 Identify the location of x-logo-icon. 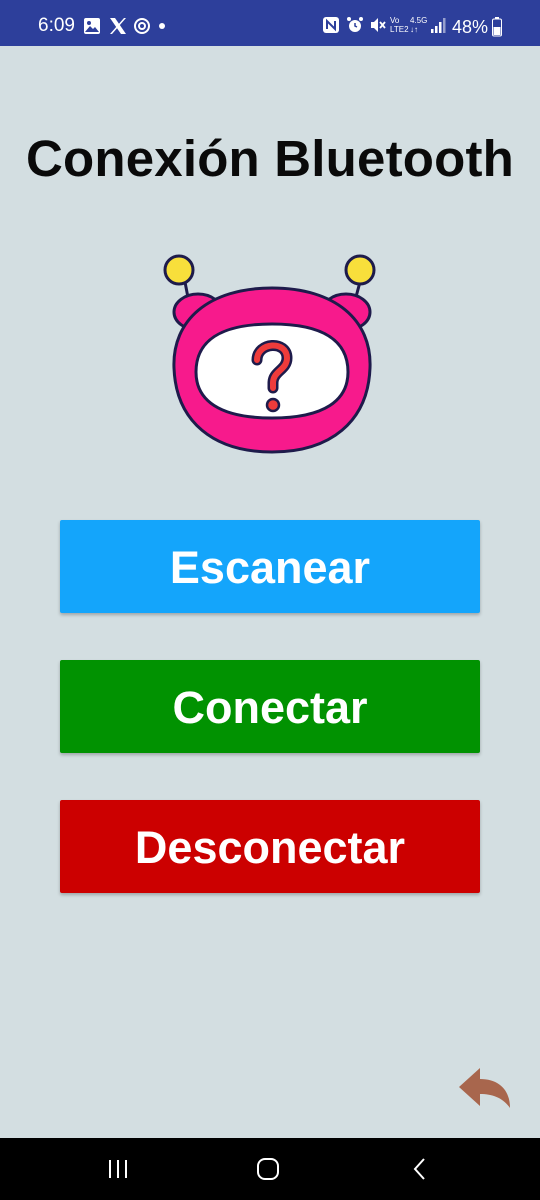
(118, 26).